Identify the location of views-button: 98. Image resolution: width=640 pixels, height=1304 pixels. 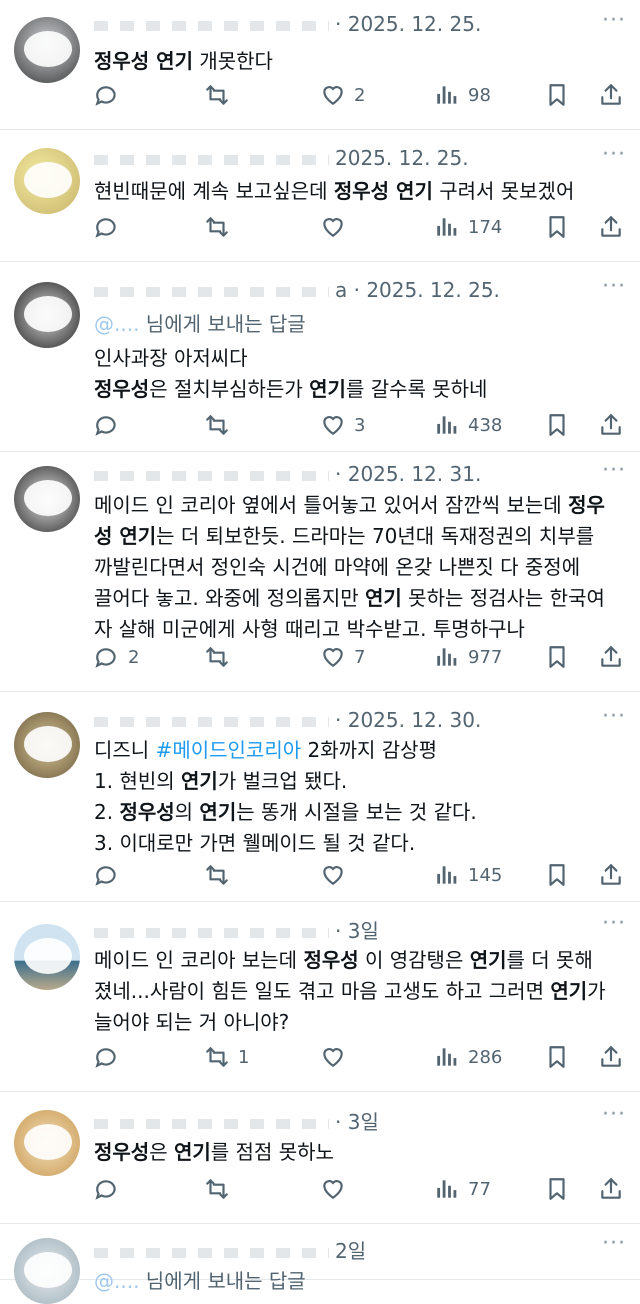
(462, 95).